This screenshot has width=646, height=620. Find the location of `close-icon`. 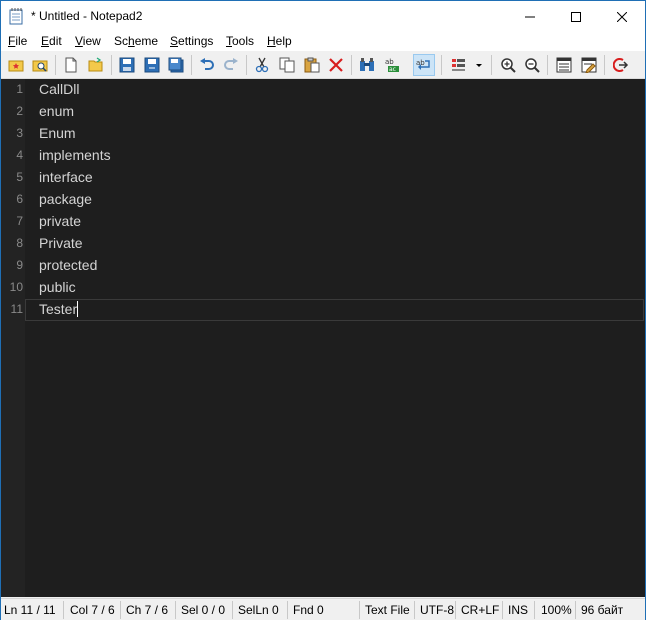

close-icon is located at coordinates (622, 16).